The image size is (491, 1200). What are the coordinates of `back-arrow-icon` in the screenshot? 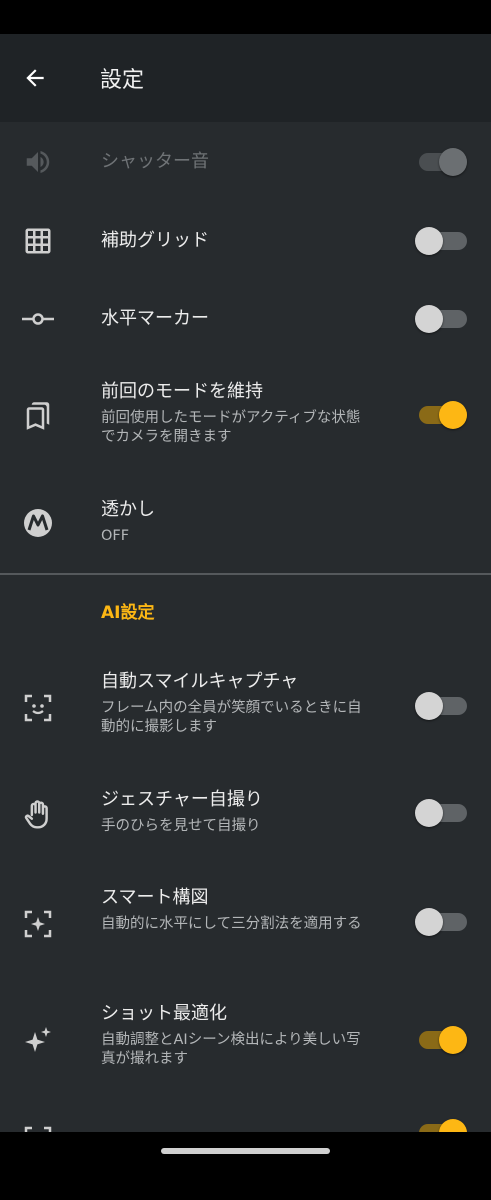 It's located at (35, 78).